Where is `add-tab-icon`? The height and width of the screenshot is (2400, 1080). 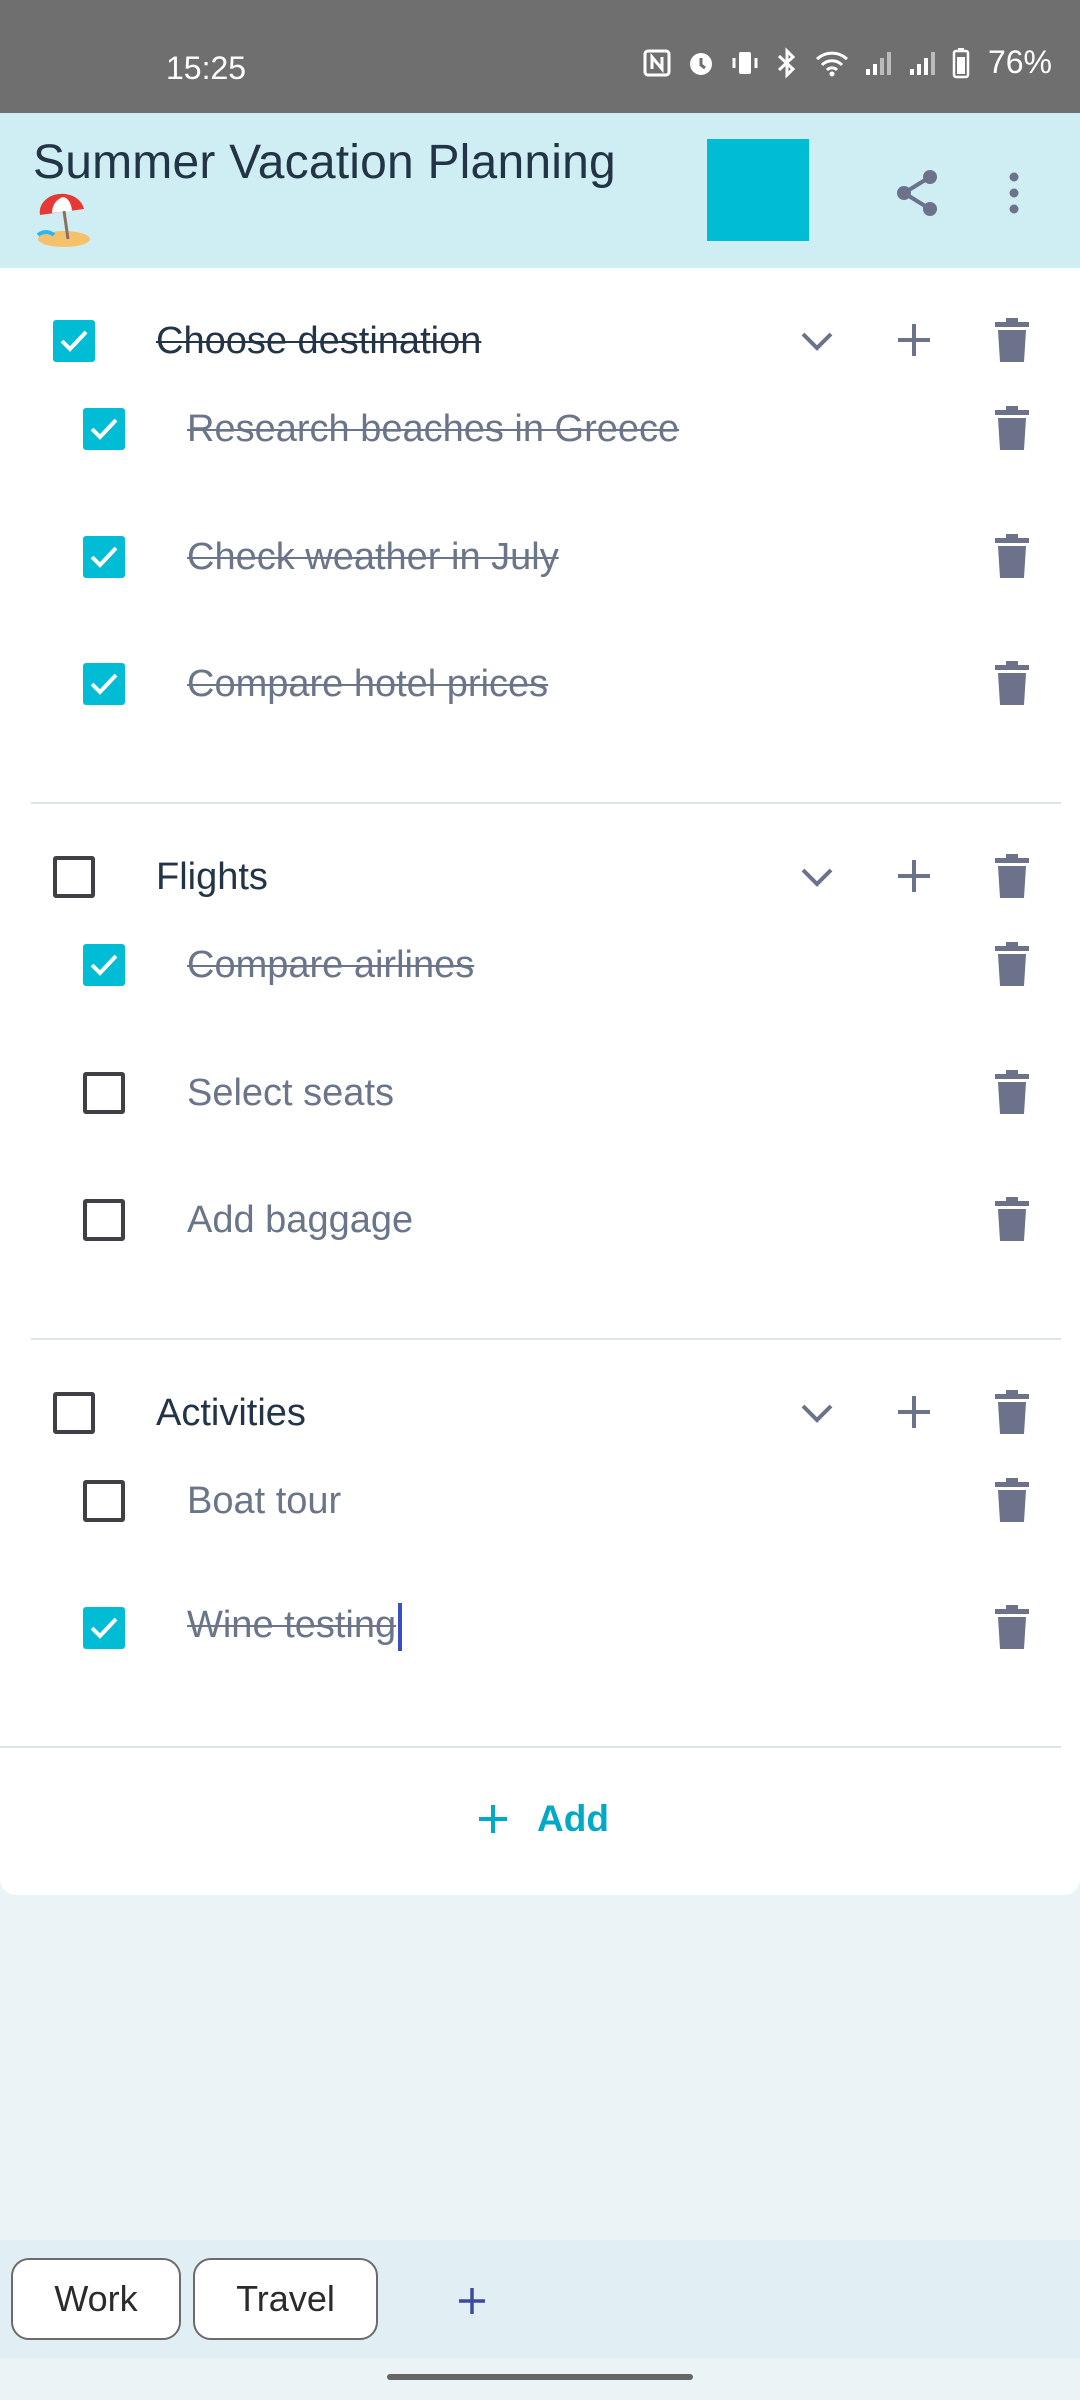
add-tab-icon is located at coordinates (472, 2303).